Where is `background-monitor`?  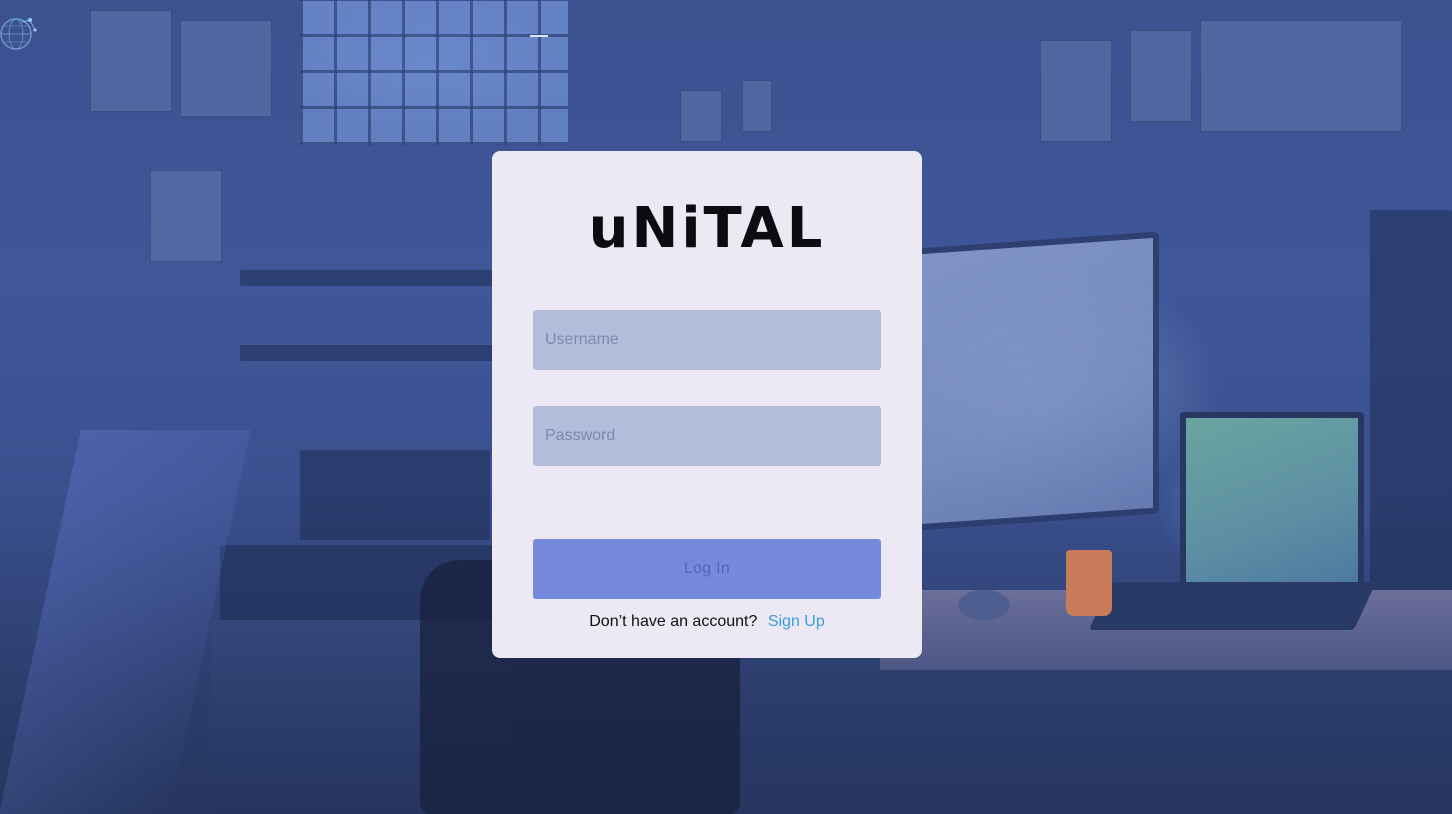 background-monitor is located at coordinates (1037, 381).